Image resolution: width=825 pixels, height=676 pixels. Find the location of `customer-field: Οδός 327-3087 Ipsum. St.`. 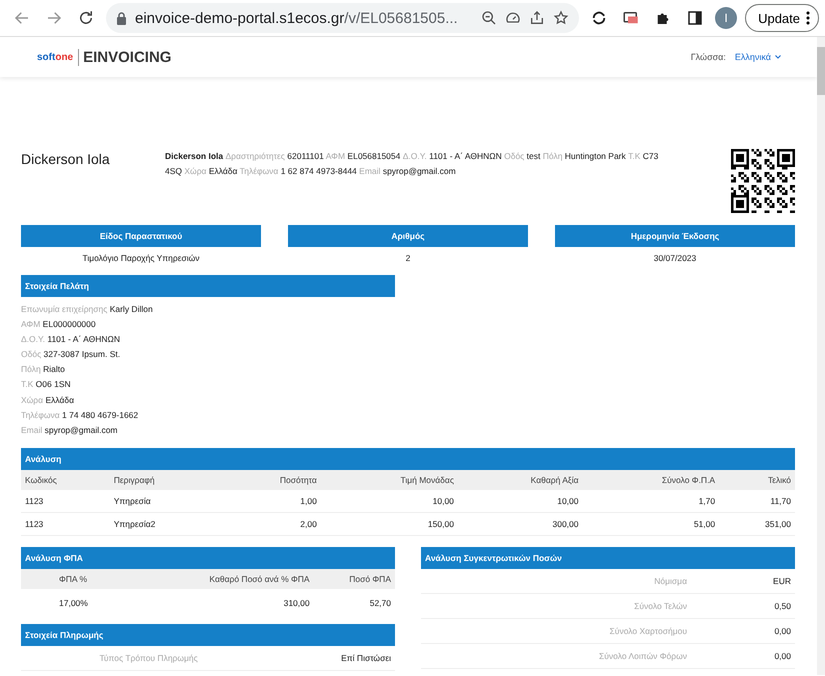

customer-field: Οδός 327-3087 Ipsum. St. is located at coordinates (208, 354).